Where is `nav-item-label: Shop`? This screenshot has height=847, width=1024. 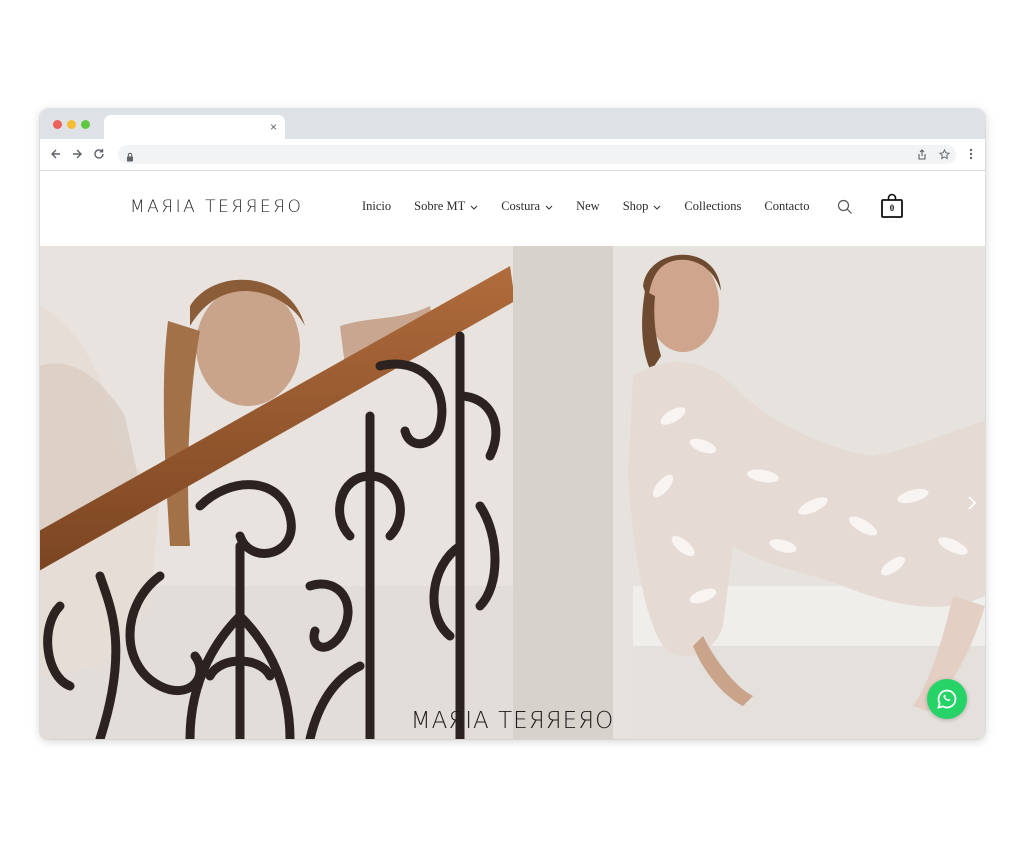 nav-item-label: Shop is located at coordinates (635, 206).